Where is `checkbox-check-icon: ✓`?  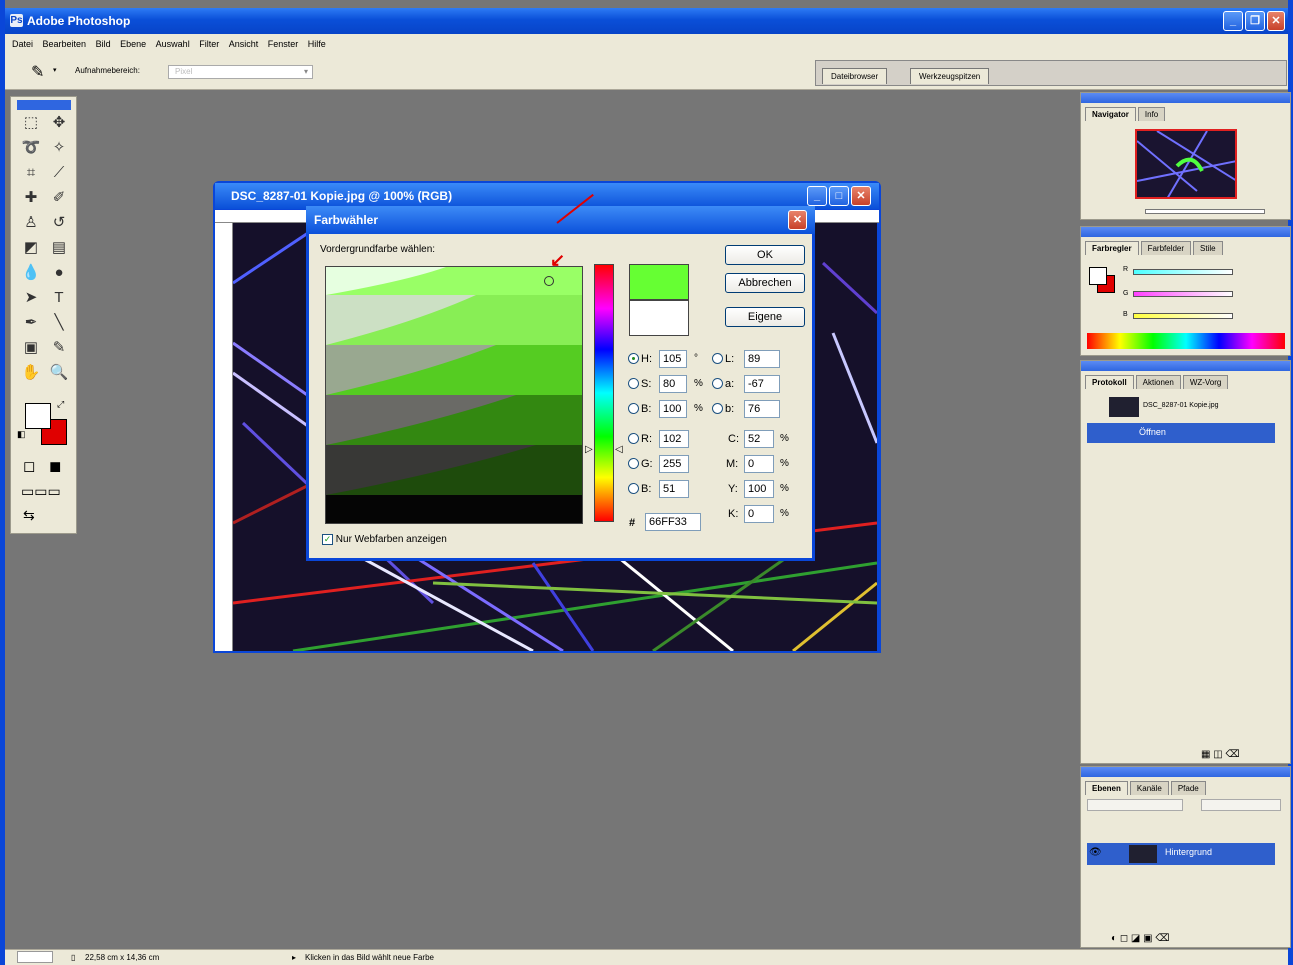 checkbox-check-icon: ✓ is located at coordinates (327, 539).